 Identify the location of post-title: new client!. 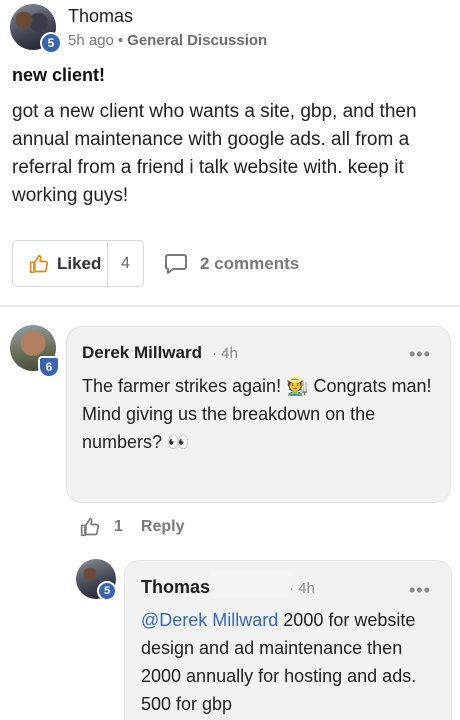
(59, 75).